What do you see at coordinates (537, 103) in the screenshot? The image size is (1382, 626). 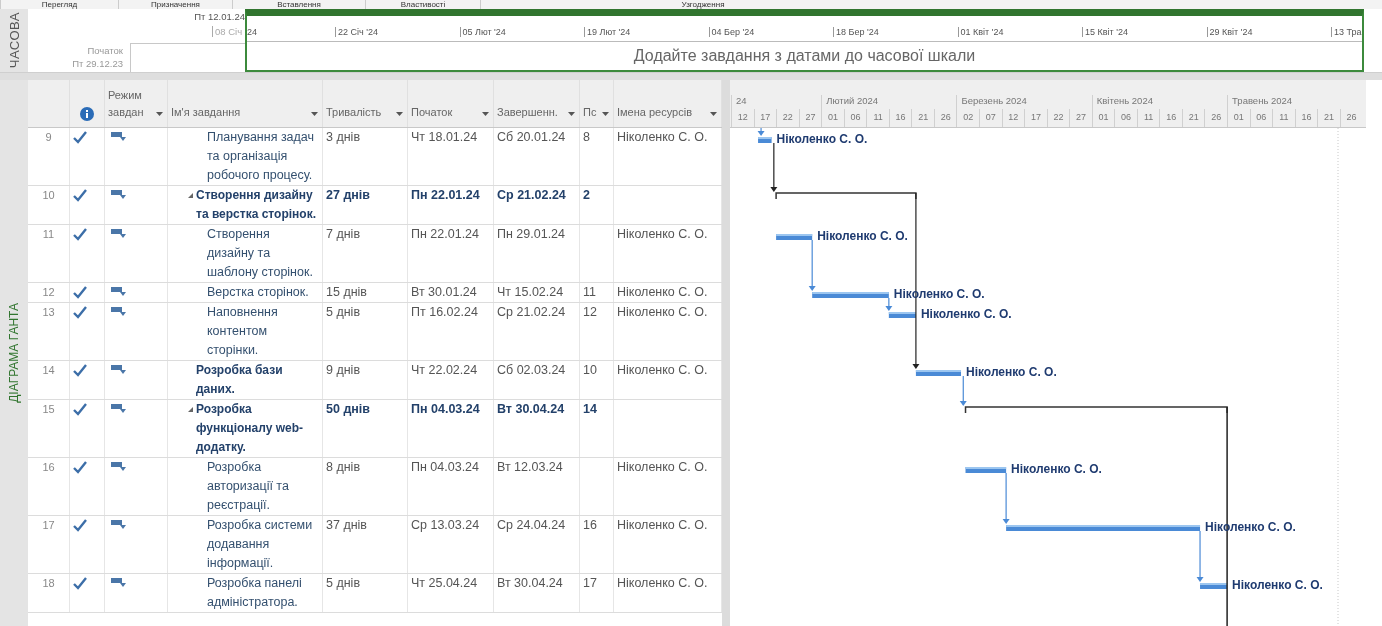 I see `column-header: Завершенн.` at bounding box center [537, 103].